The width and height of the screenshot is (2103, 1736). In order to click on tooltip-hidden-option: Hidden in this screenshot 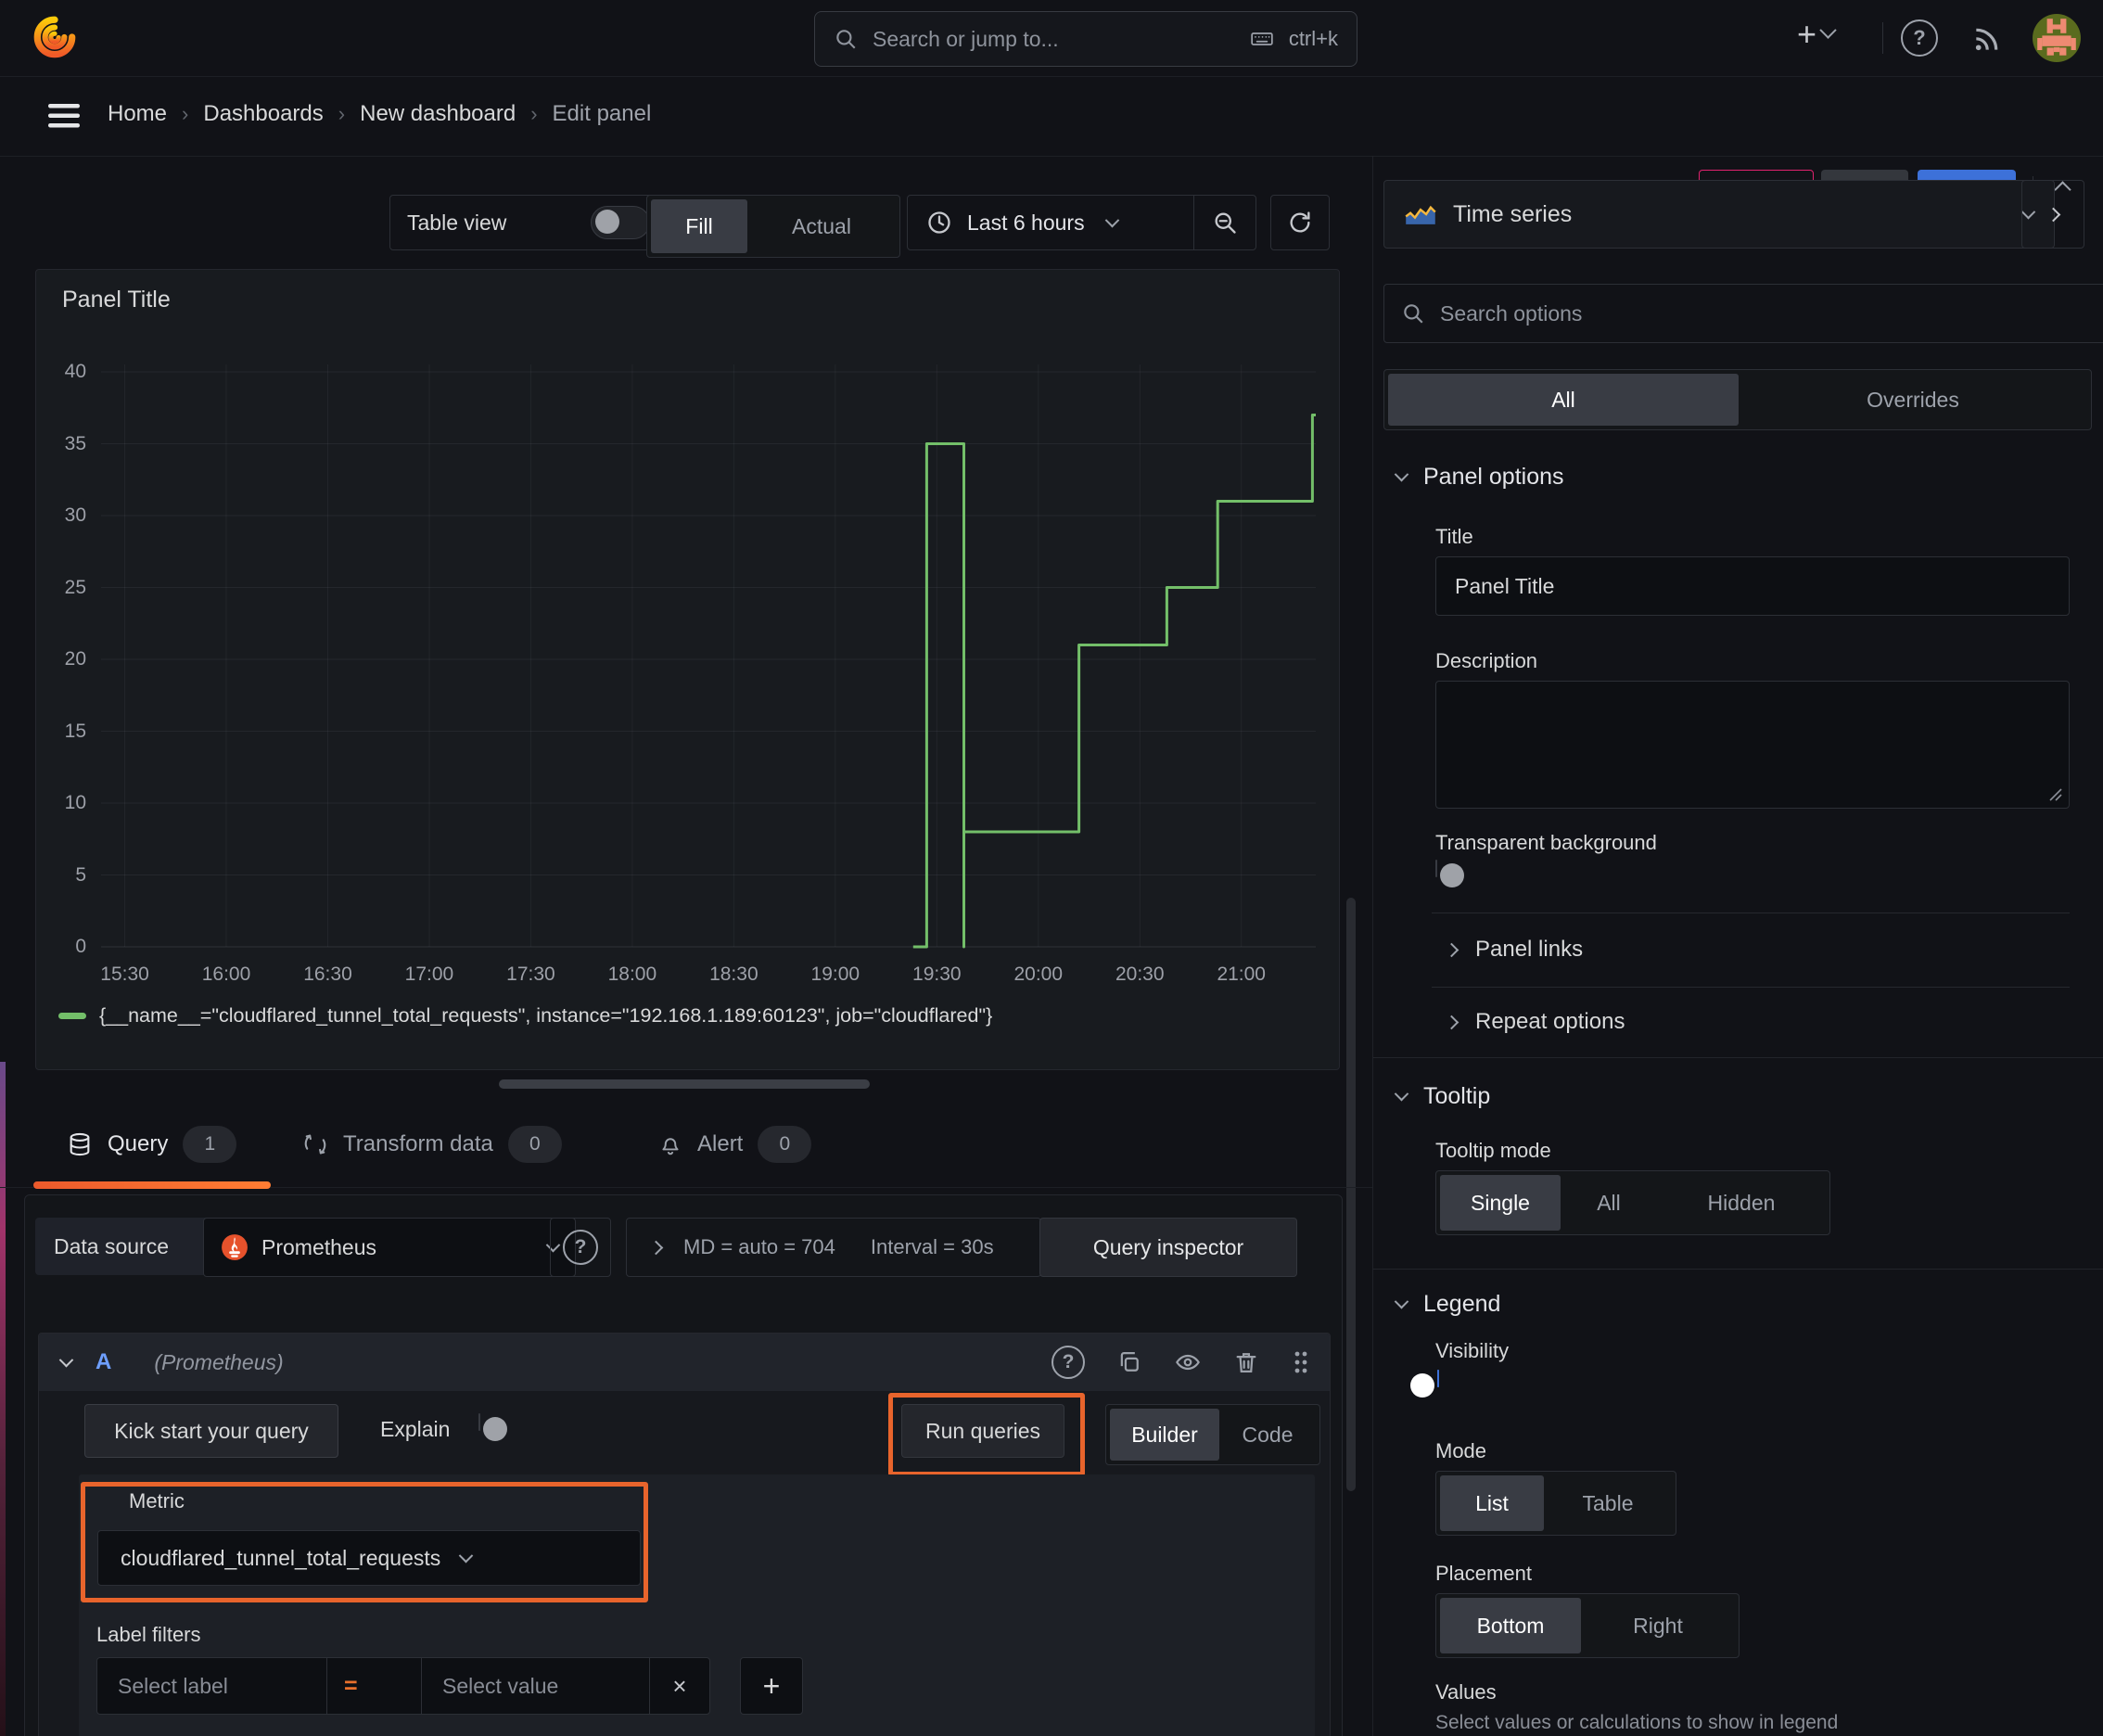, I will do `click(1741, 1203)`.